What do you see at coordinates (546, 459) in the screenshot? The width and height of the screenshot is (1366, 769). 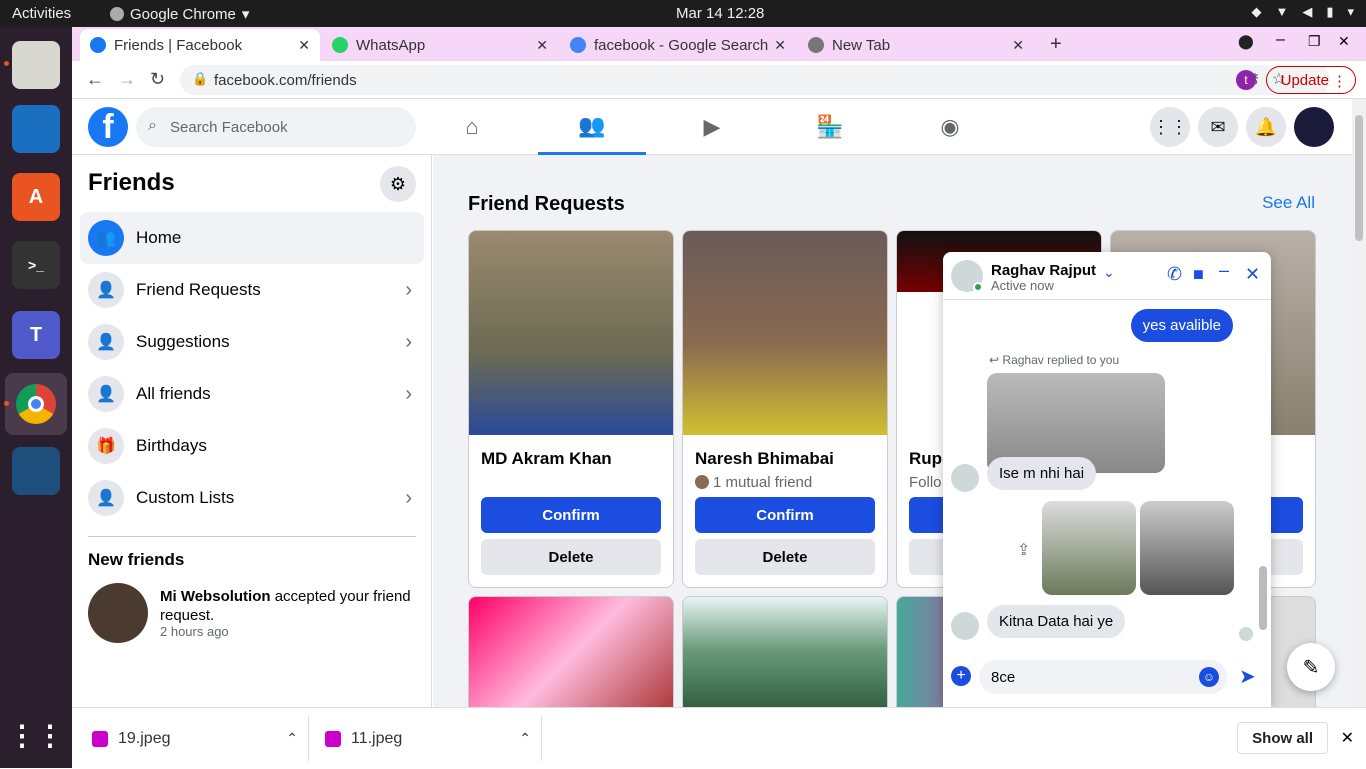 I see `friend-name: MD Akram Khan` at bounding box center [546, 459].